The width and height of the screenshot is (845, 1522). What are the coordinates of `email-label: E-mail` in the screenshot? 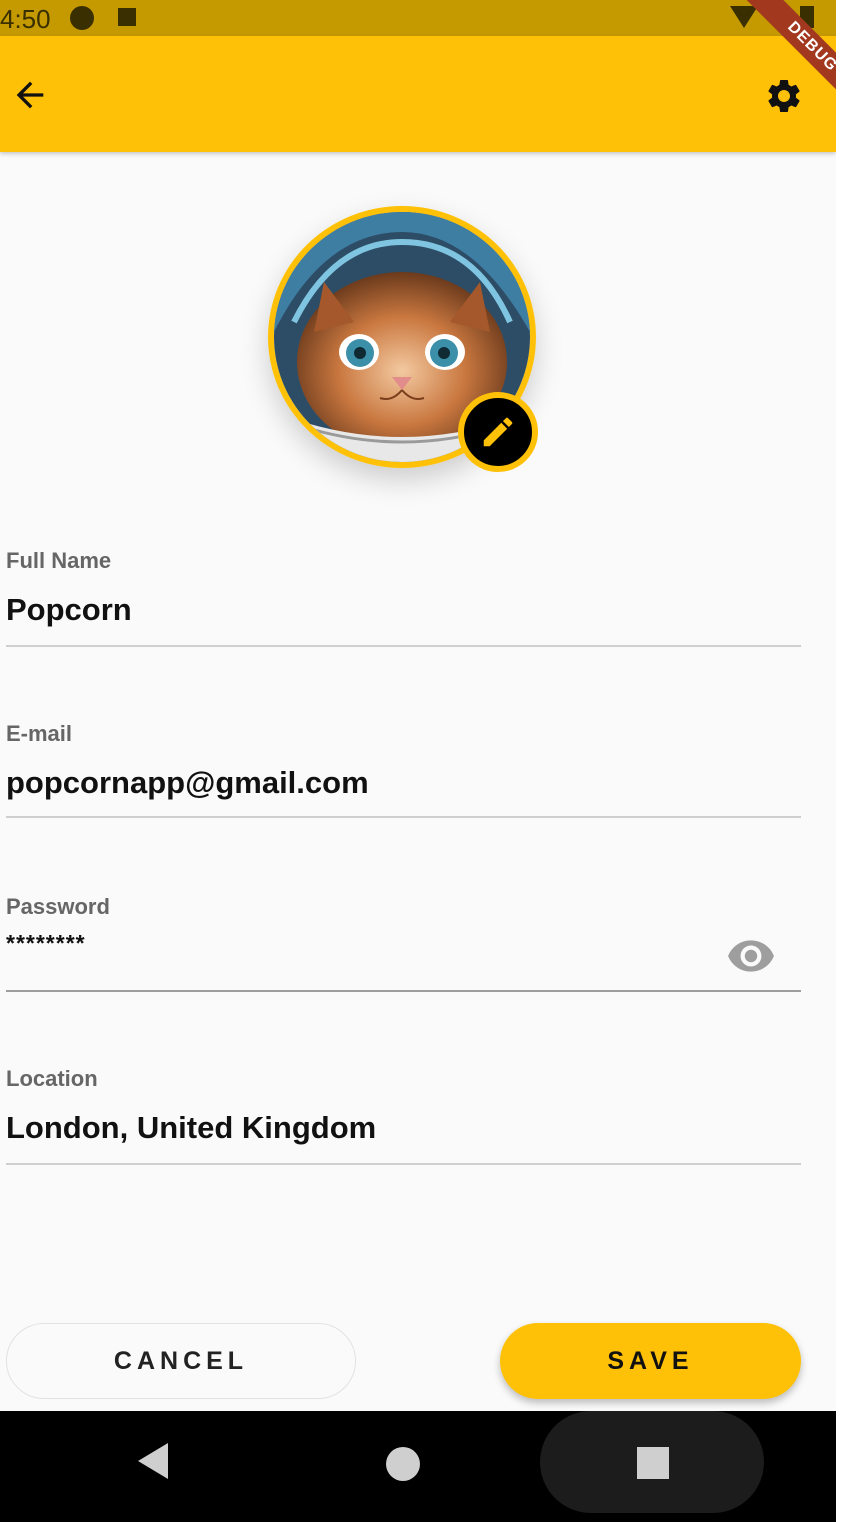 It's located at (39, 733).